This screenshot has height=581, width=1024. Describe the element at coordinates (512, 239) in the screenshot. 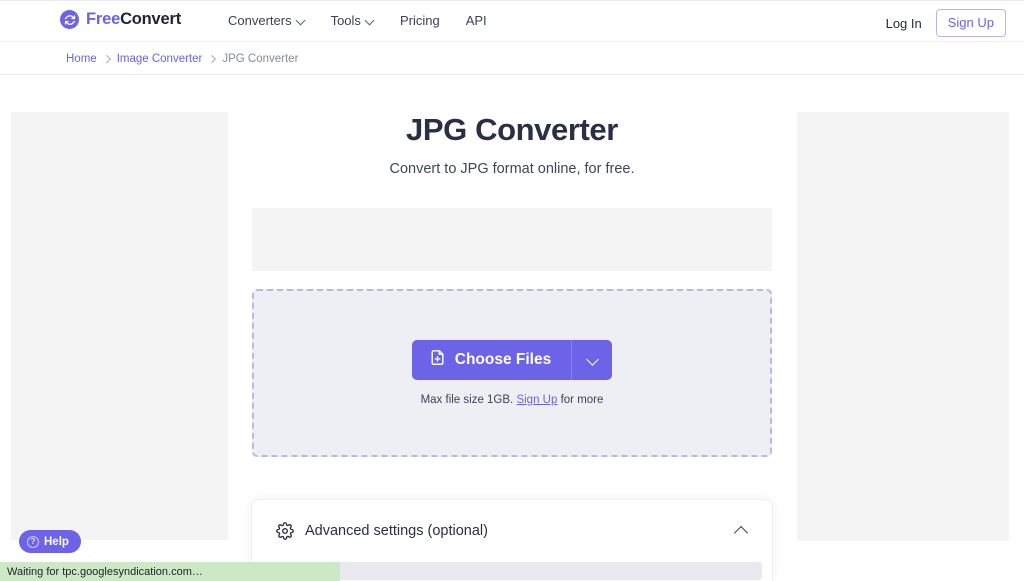

I see `ad-placeholder-top-banner` at that location.